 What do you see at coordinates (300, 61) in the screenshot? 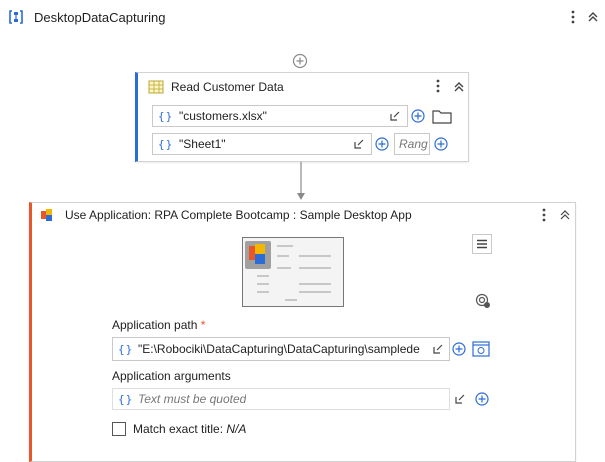
I see `add-activity-icon` at bounding box center [300, 61].